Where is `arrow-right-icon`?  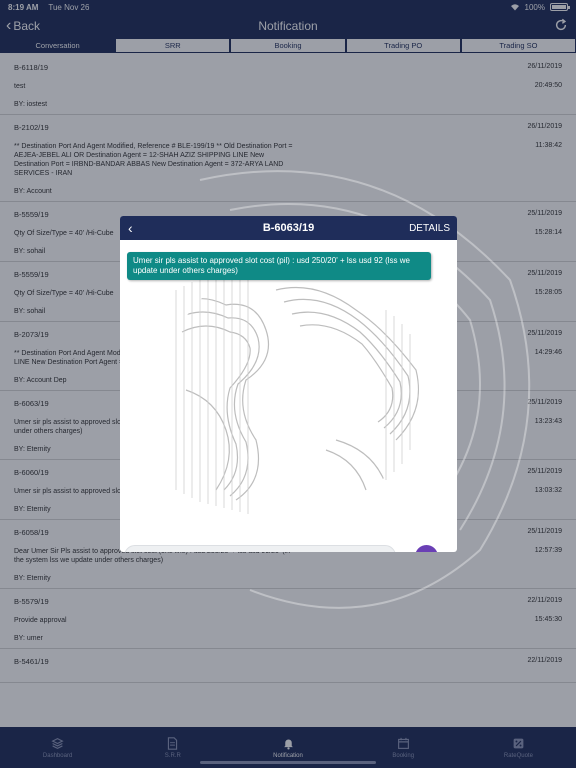
arrow-right-icon is located at coordinates (426, 551).